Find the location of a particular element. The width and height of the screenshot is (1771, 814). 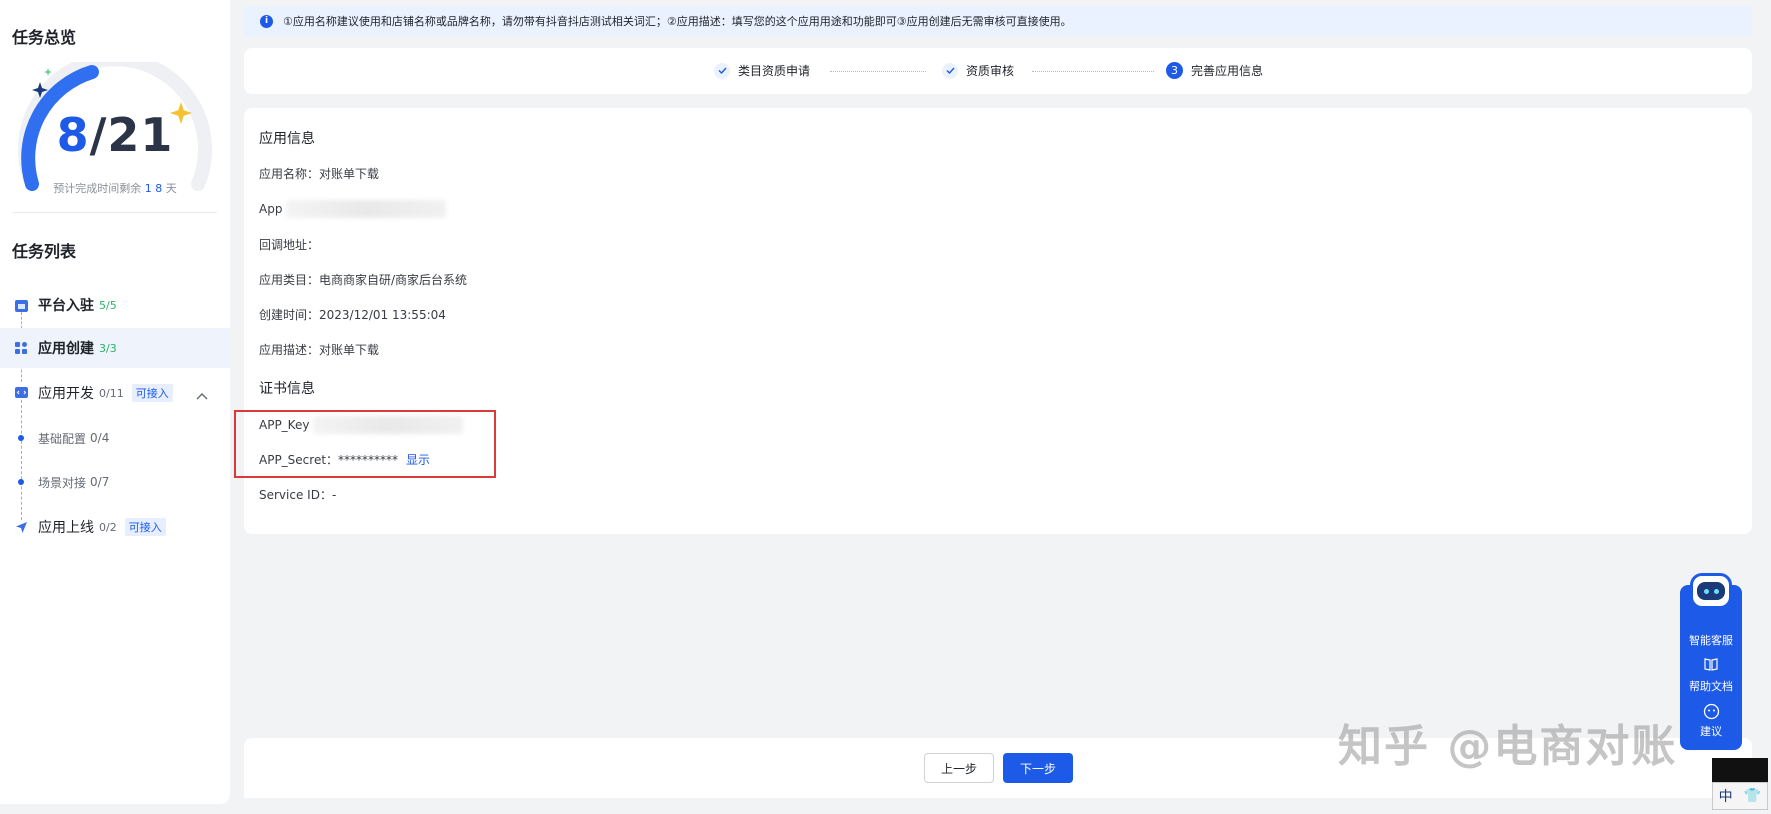

robot-icon is located at coordinates (1711, 591).